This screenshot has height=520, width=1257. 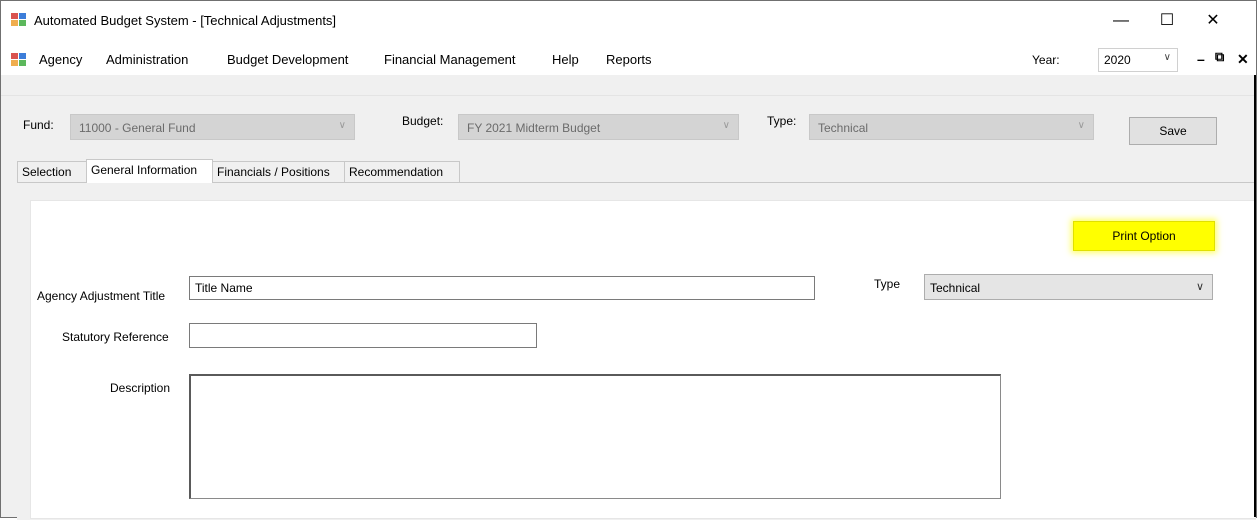 I want to click on maximize-button: ☐, so click(x=1167, y=21).